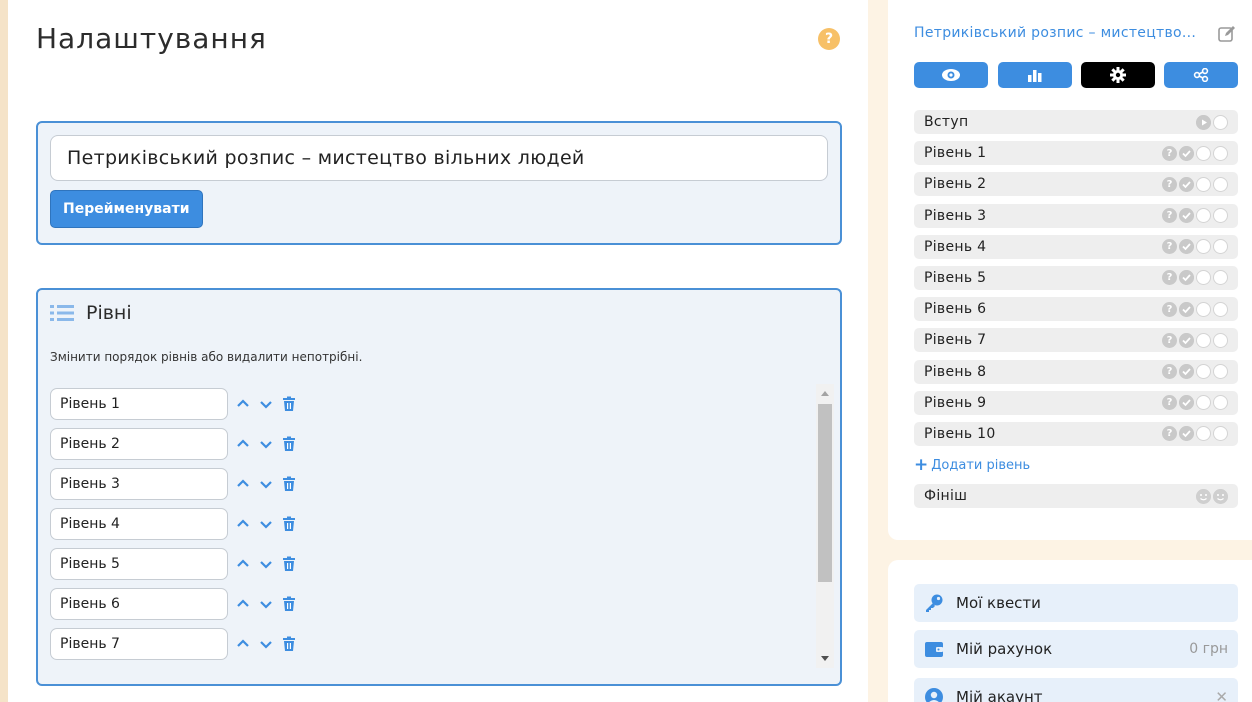 The width and height of the screenshot is (1252, 702). Describe the element at coordinates (955, 246) in the screenshot. I see `step-label: Рівень 4` at that location.